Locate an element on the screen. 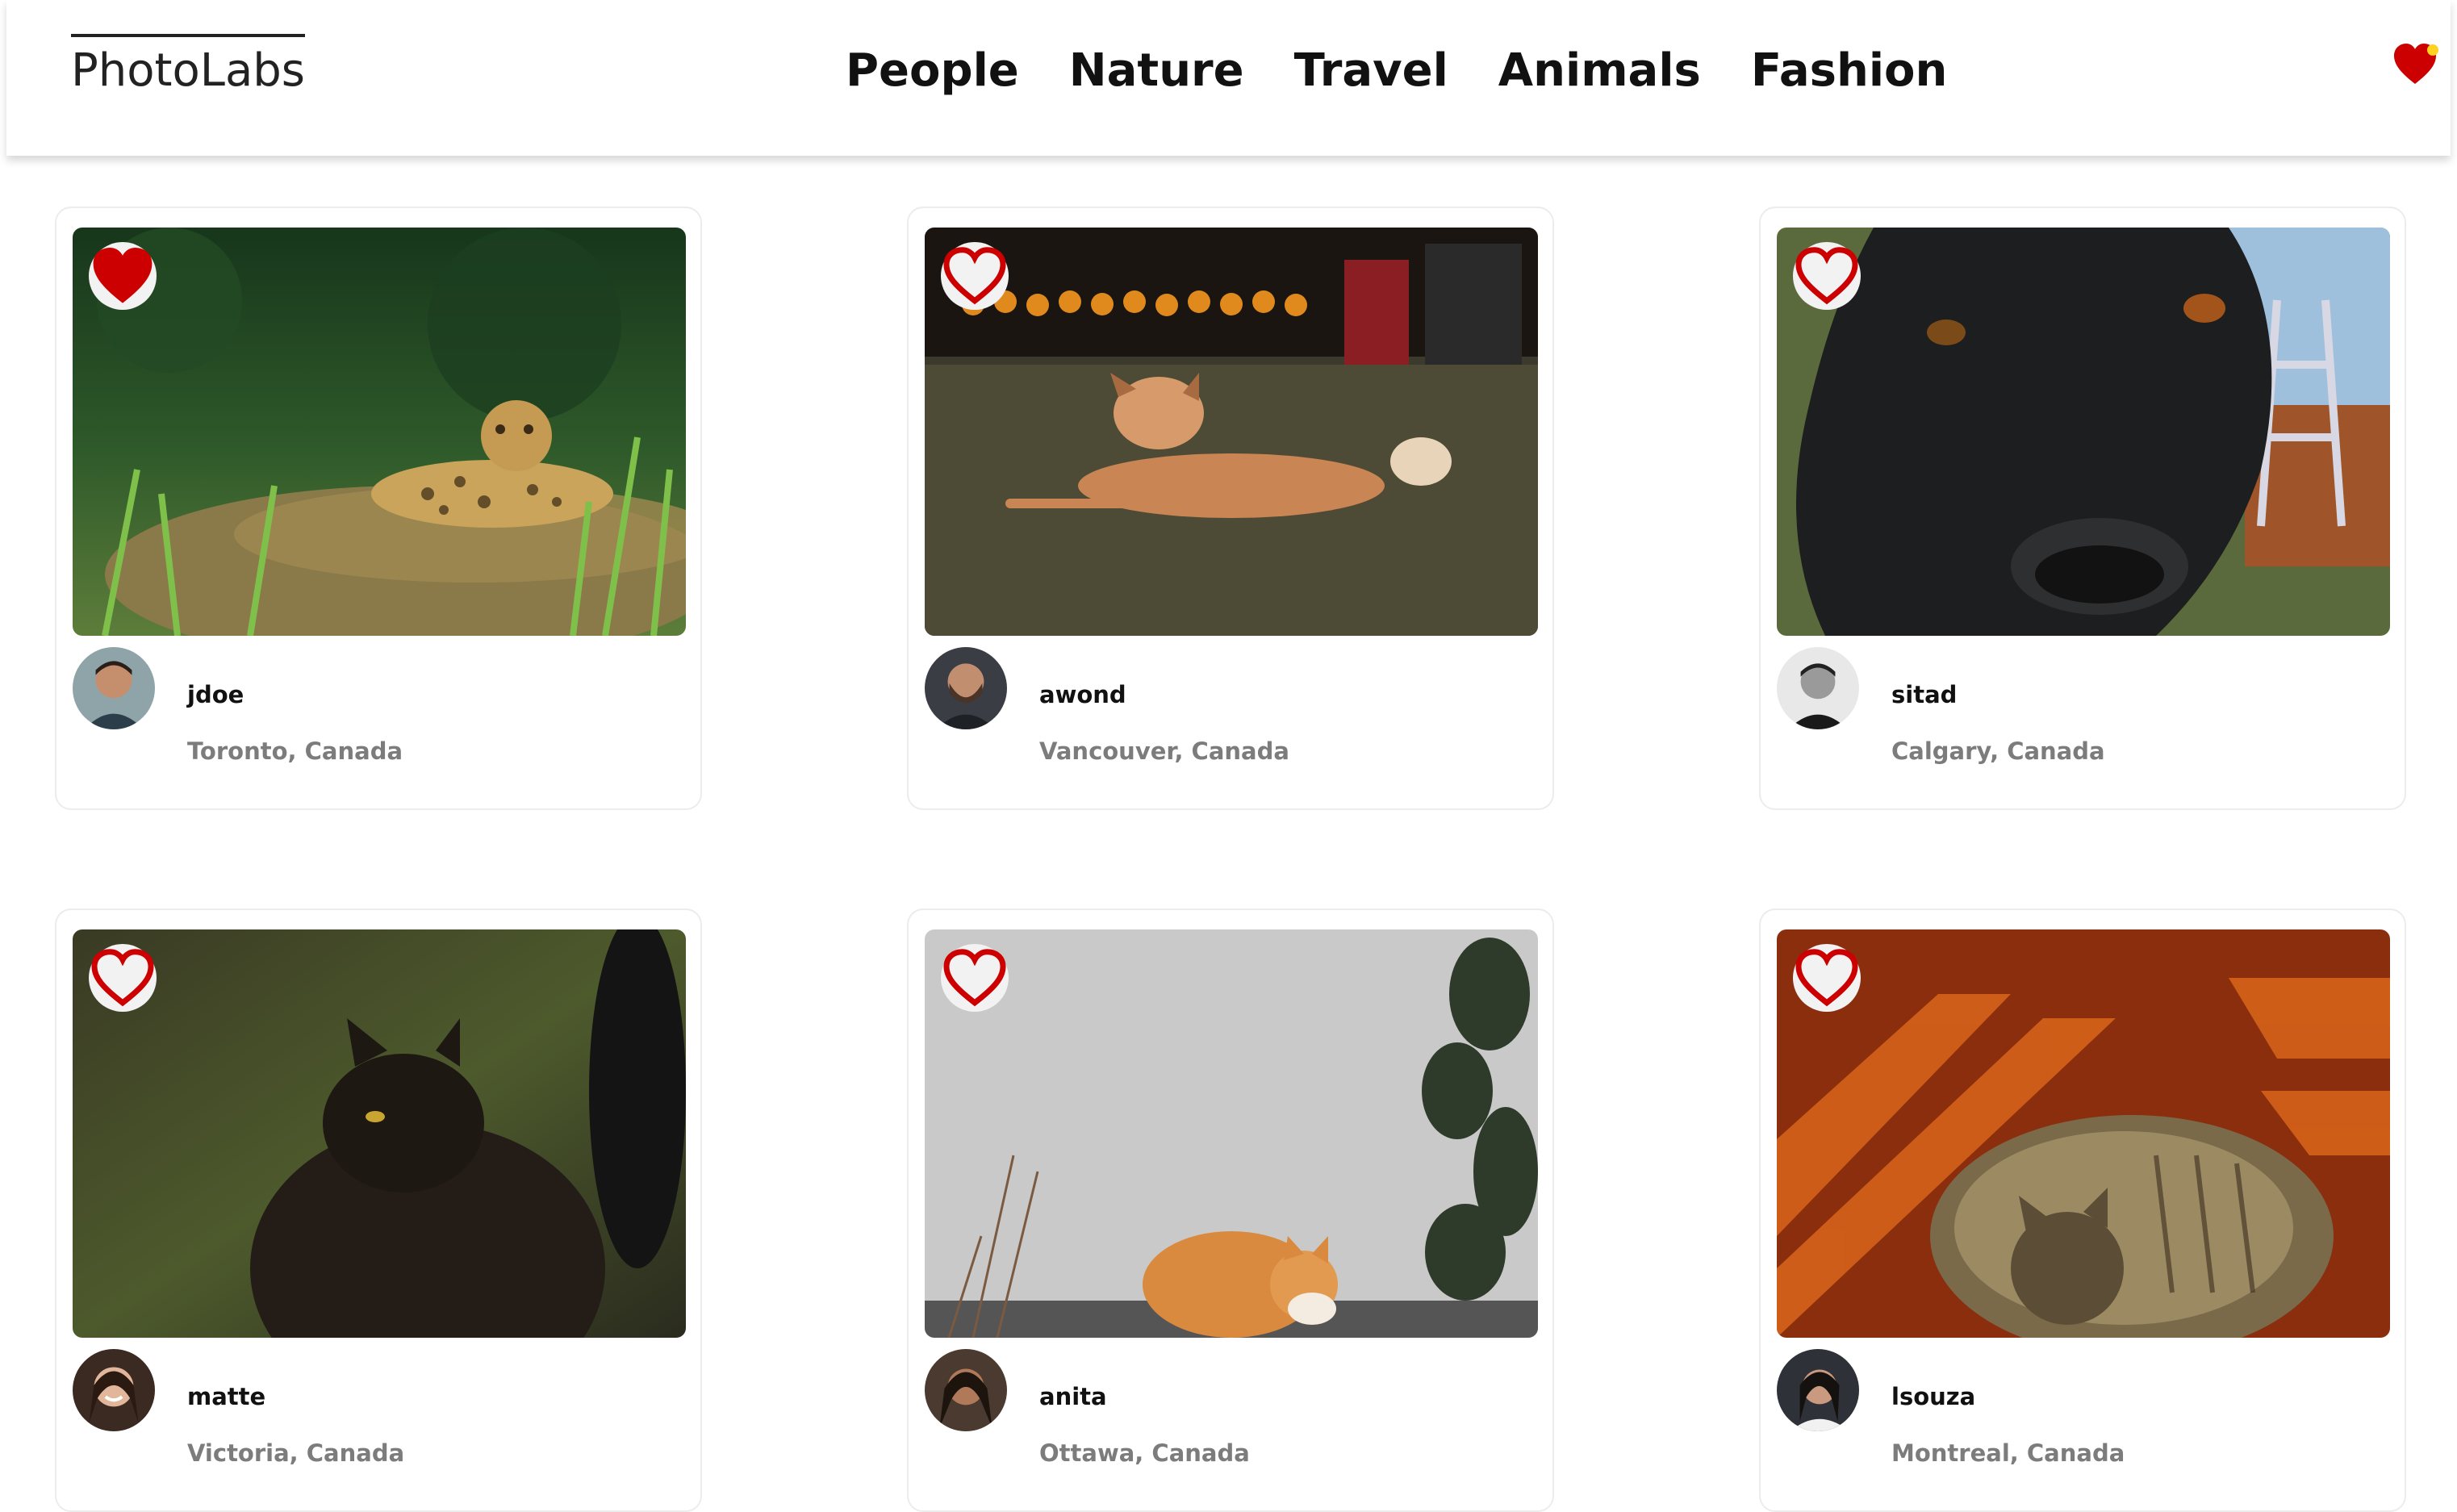 The width and height of the screenshot is (2457, 1512). photo-list-item: sitad Calgary, Canada is located at coordinates (2082, 508).